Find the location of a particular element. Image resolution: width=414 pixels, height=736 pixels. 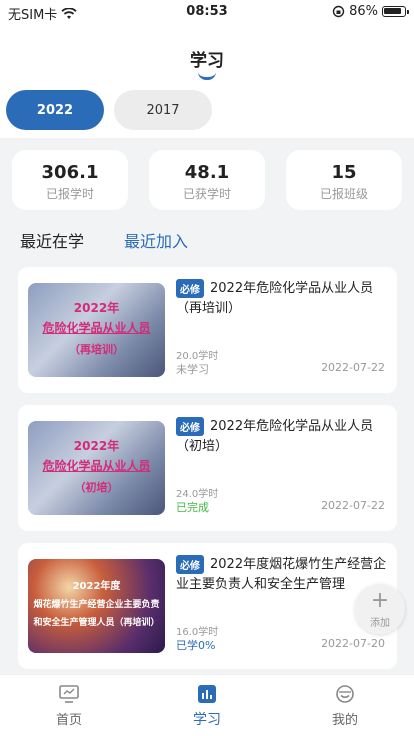

stat-earned-hours: 48.1 已获学时 is located at coordinates (207, 180).